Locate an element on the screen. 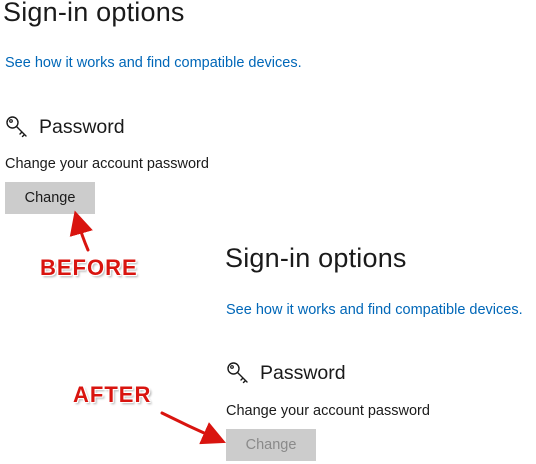  after-arrow is located at coordinates (193, 428).